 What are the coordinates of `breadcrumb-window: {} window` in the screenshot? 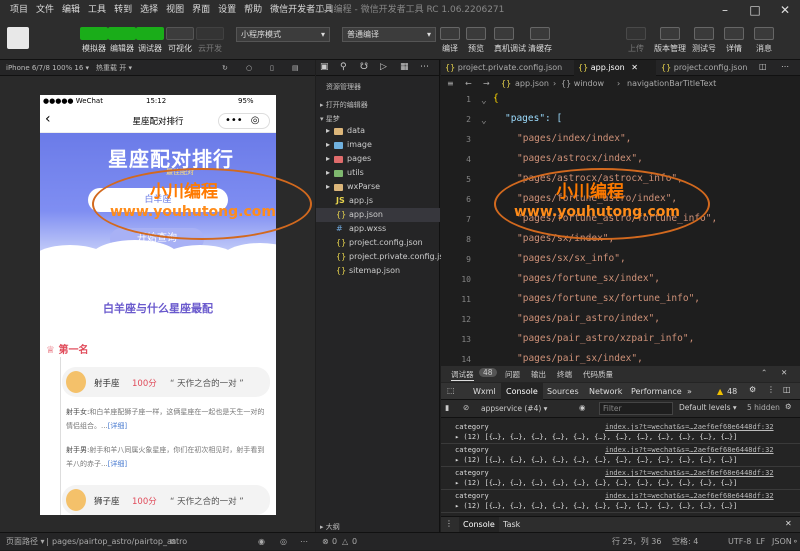 It's located at (582, 84).